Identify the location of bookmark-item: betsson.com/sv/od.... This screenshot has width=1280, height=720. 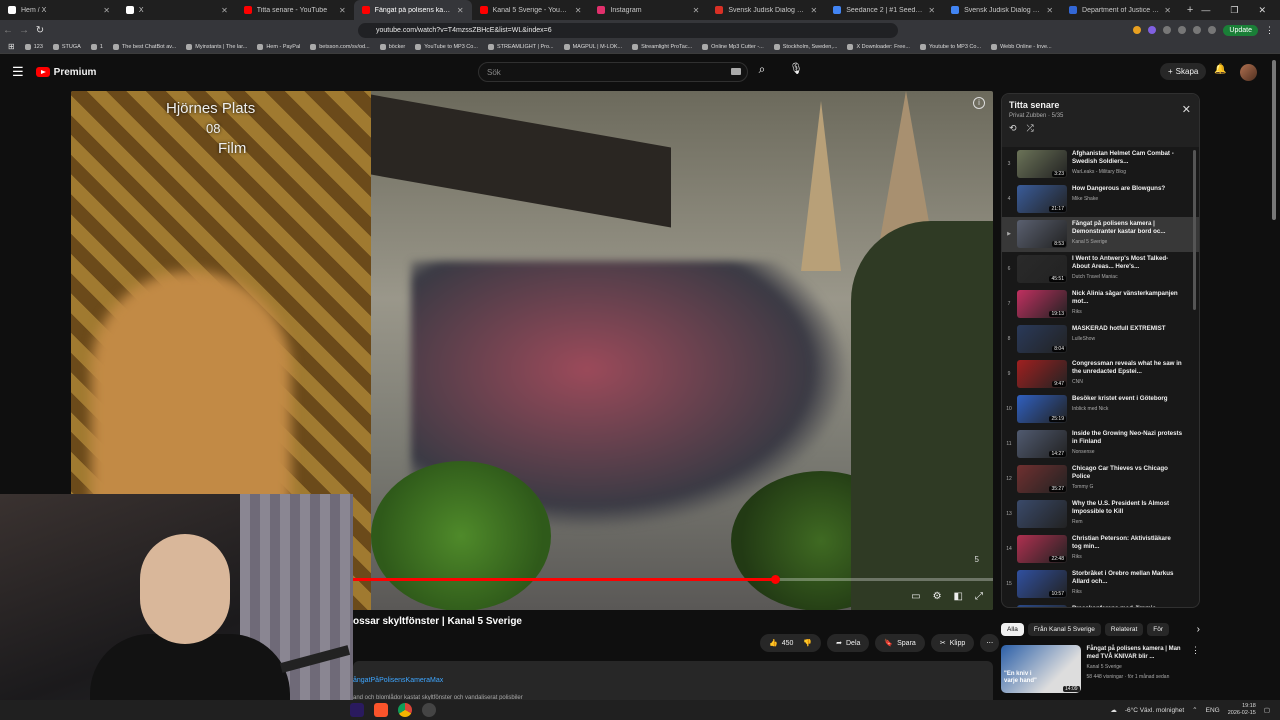
(340, 46).